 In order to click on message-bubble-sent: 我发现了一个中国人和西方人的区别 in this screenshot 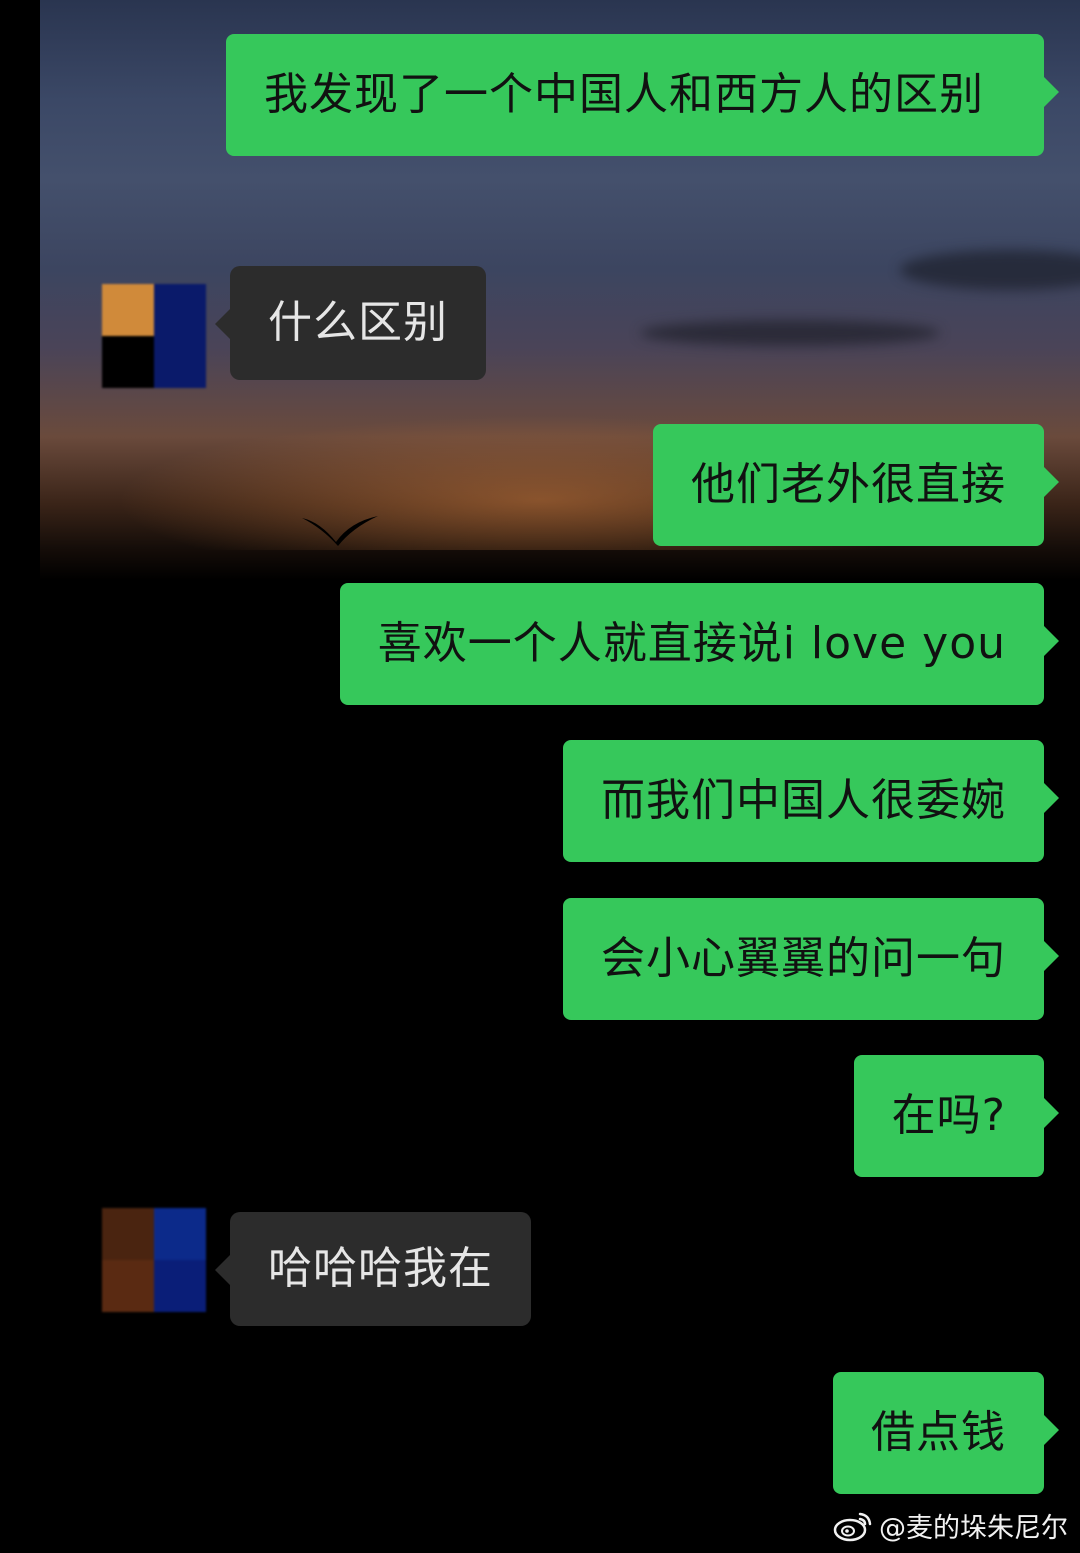, I will do `click(642, 95)`.